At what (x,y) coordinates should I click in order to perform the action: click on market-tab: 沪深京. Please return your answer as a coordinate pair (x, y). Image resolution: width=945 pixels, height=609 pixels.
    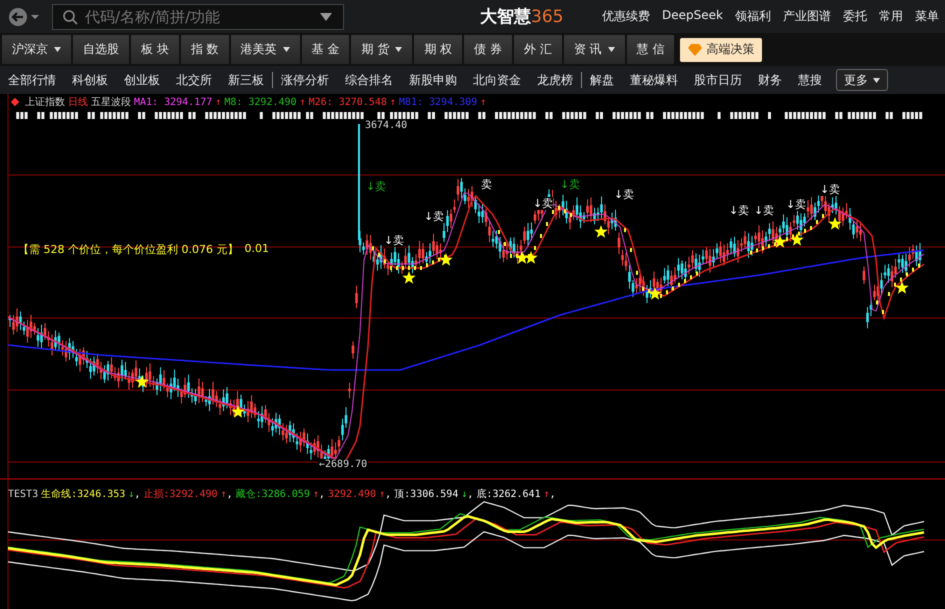
    Looking at the image, I should click on (36, 49).